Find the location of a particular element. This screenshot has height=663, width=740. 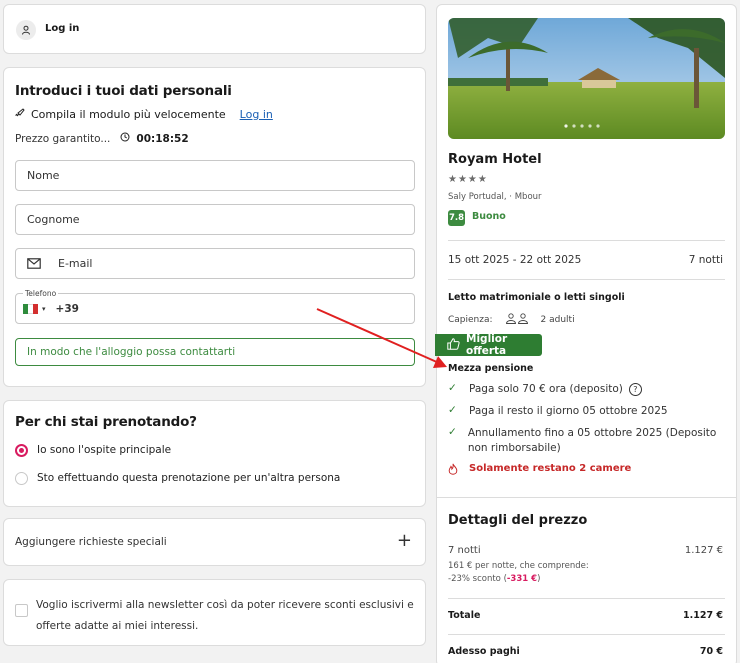

phone-input: Telefono ▾ +39 is located at coordinates (215, 306).